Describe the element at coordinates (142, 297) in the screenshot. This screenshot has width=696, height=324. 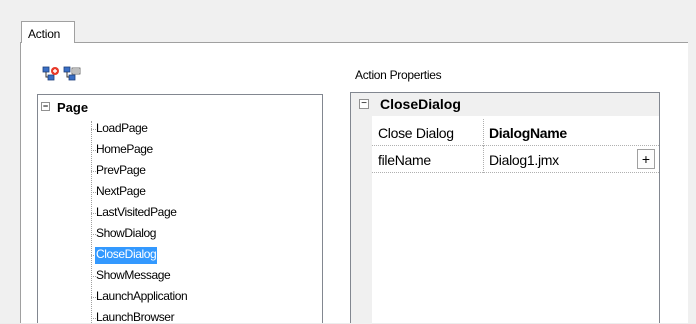
I see `tree-item-launchapplication: LaunchApplication` at that location.